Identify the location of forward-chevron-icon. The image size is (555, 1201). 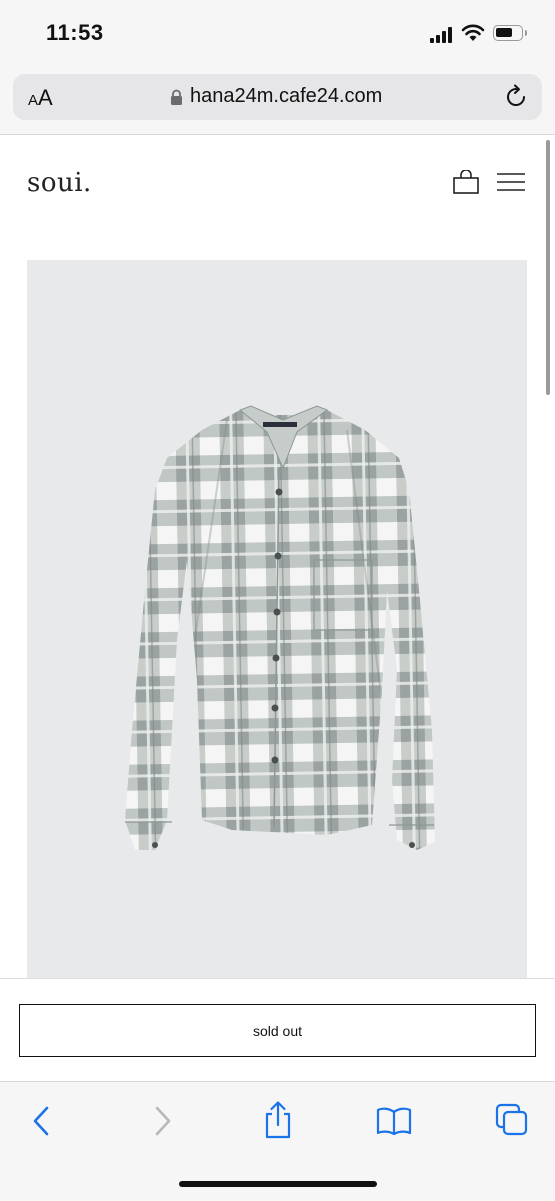
(162, 1121).